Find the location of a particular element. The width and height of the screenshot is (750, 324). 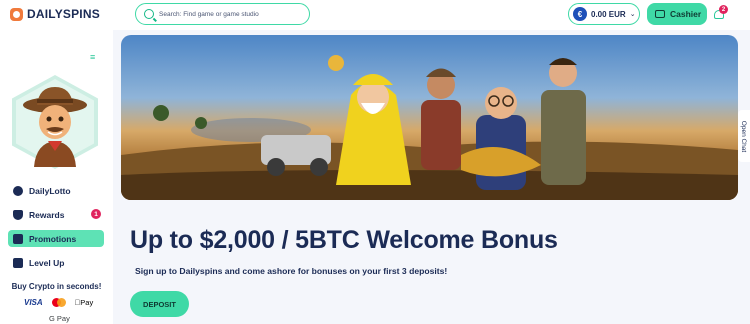

sidebar-menu: DailyLotto Rewards 1 Promotions Level Up is located at coordinates (56, 230).